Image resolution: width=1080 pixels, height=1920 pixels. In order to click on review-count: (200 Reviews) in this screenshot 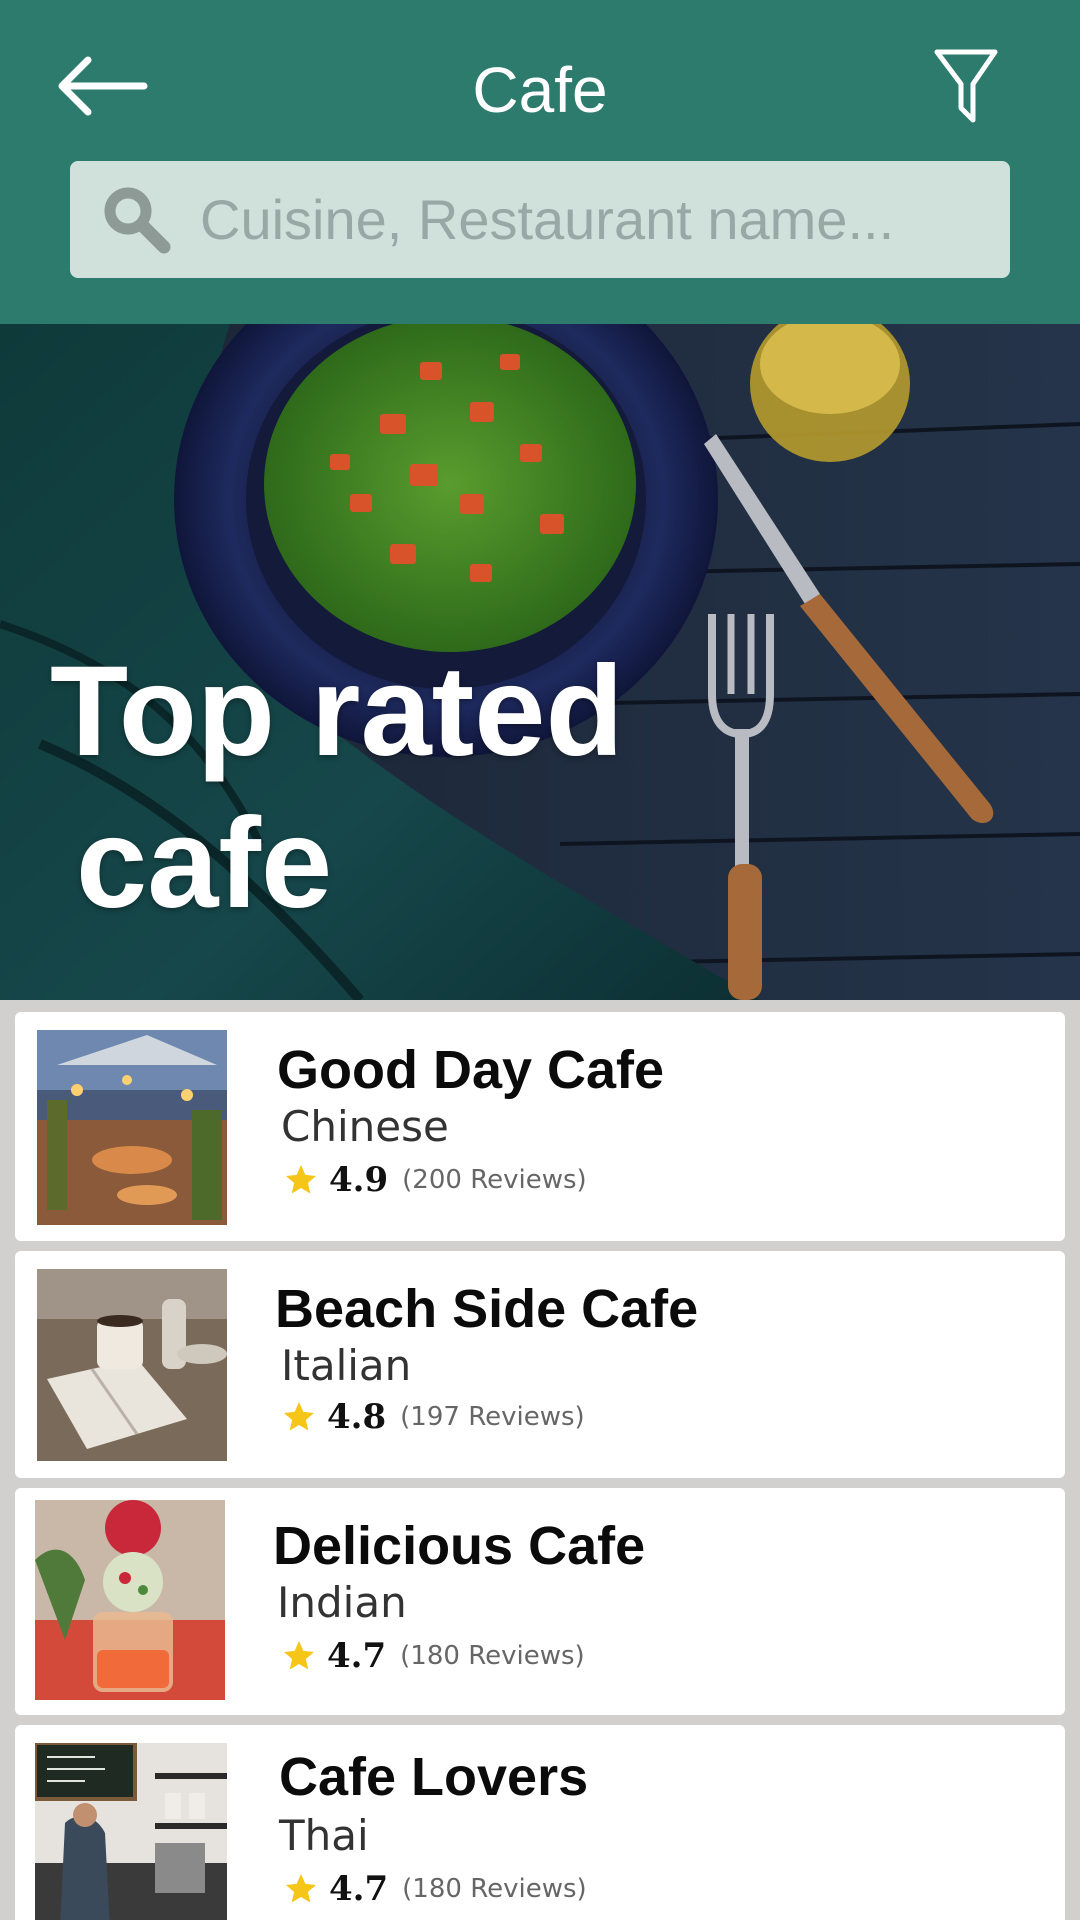, I will do `click(494, 1180)`.